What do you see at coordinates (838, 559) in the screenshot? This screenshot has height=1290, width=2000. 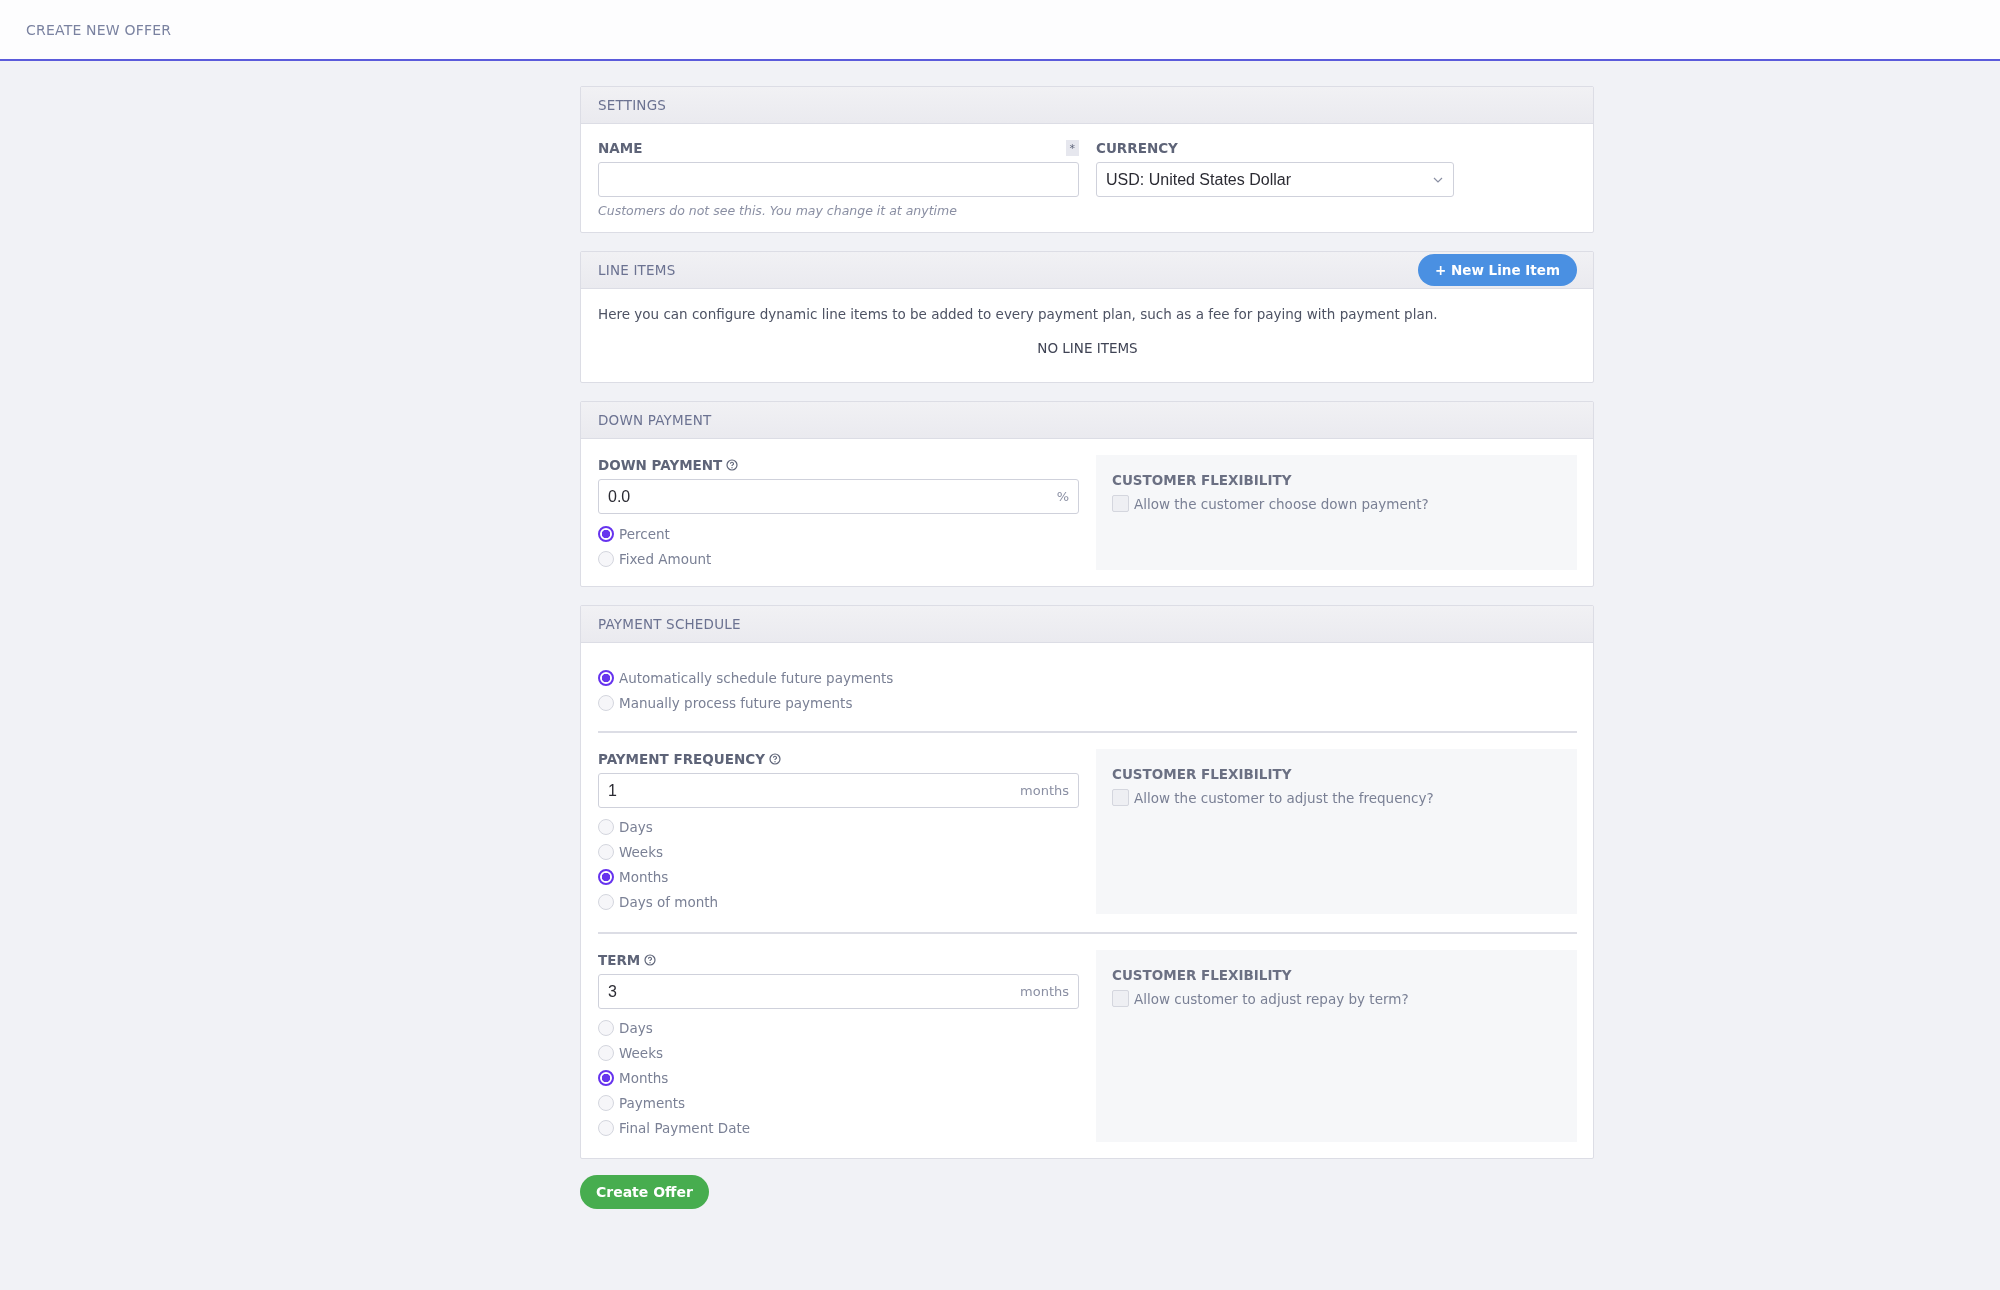 I see `radio-option: Fixed Amount` at bounding box center [838, 559].